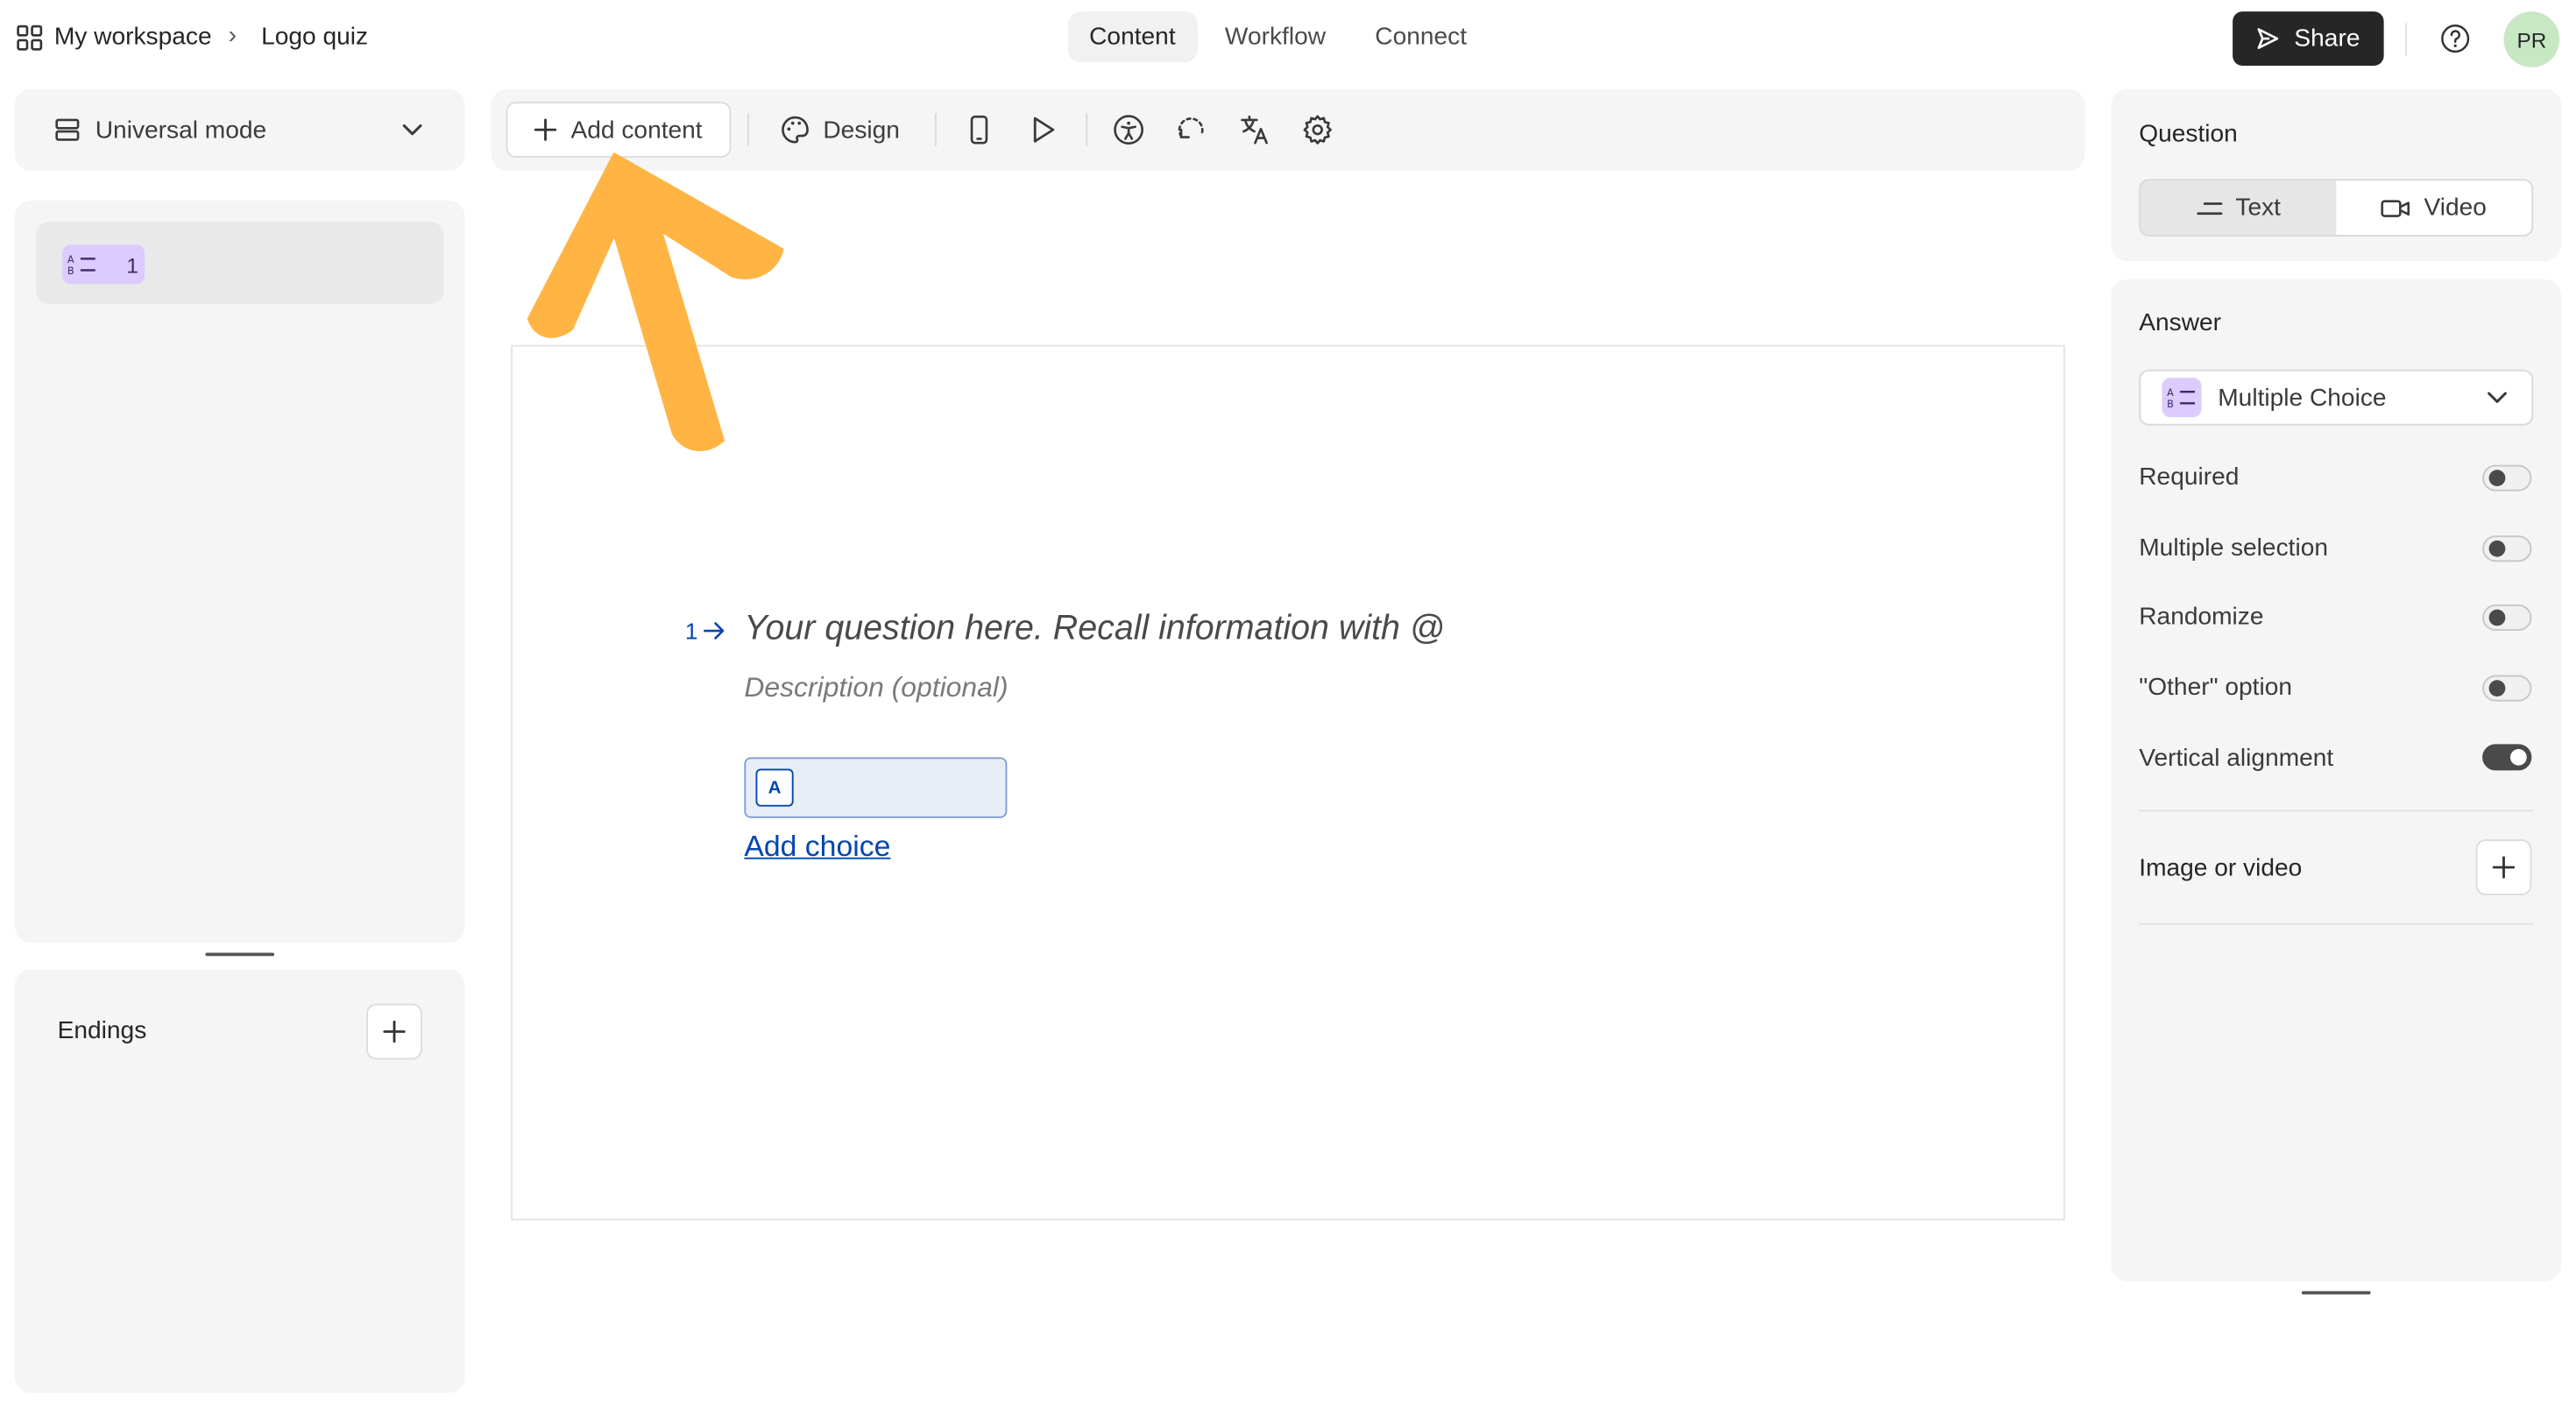 Image resolution: width=2576 pixels, height=1407 pixels. I want to click on send-icon, so click(2268, 38).